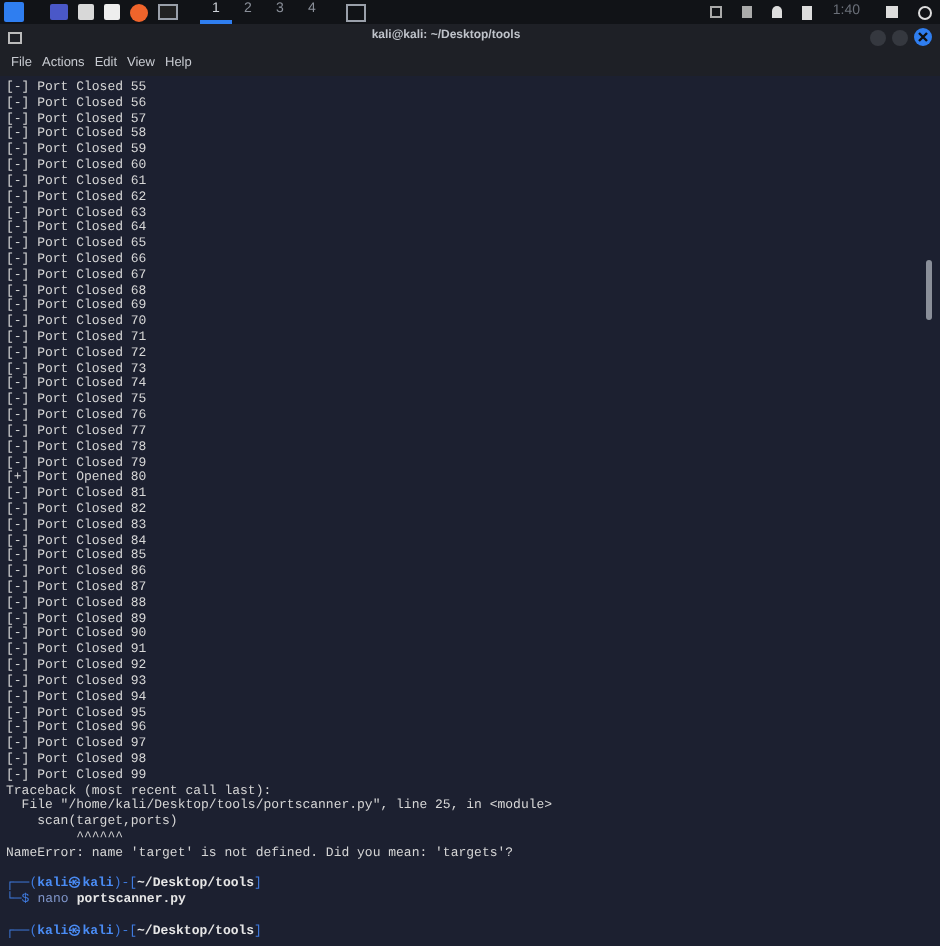  What do you see at coordinates (929, 290) in the screenshot?
I see `scrollbar-thumb` at bounding box center [929, 290].